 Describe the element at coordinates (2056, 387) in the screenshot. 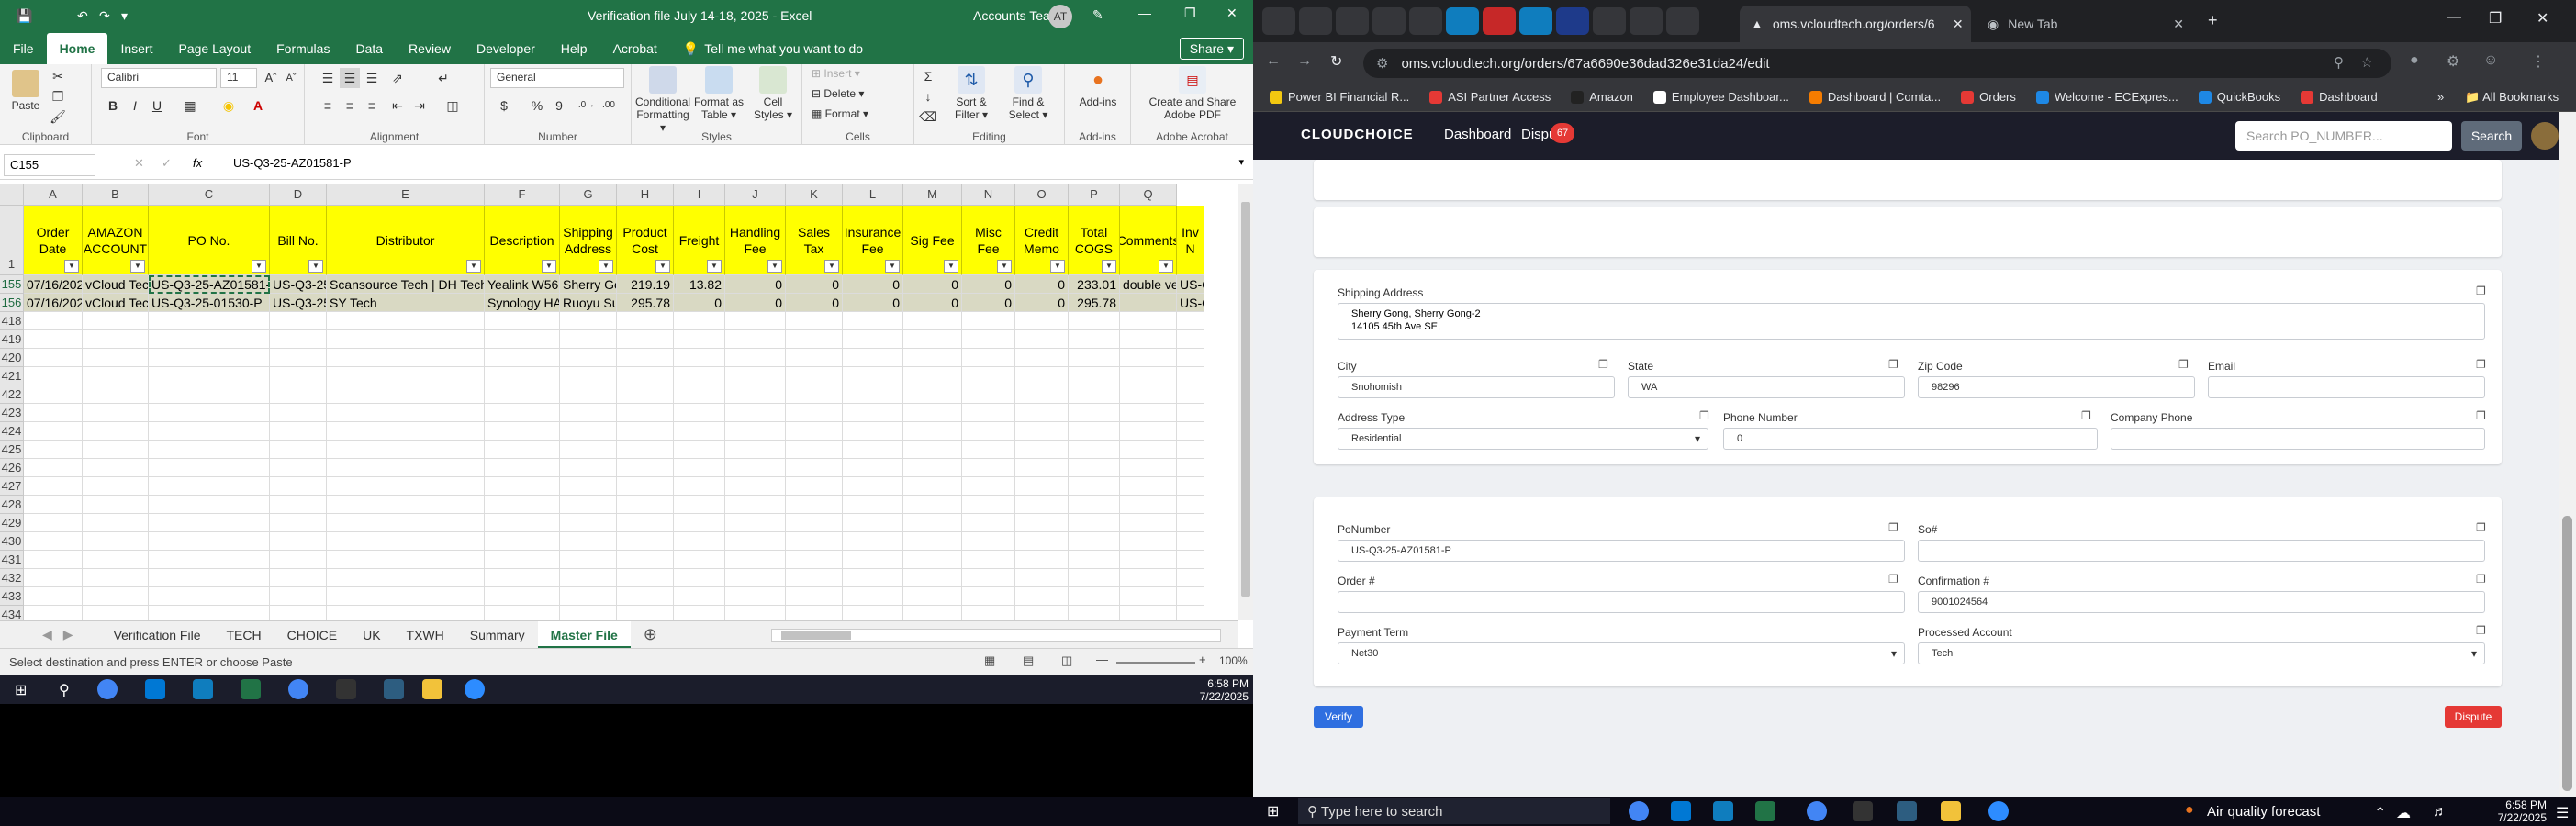

I see `zip-input: 98296` at that location.